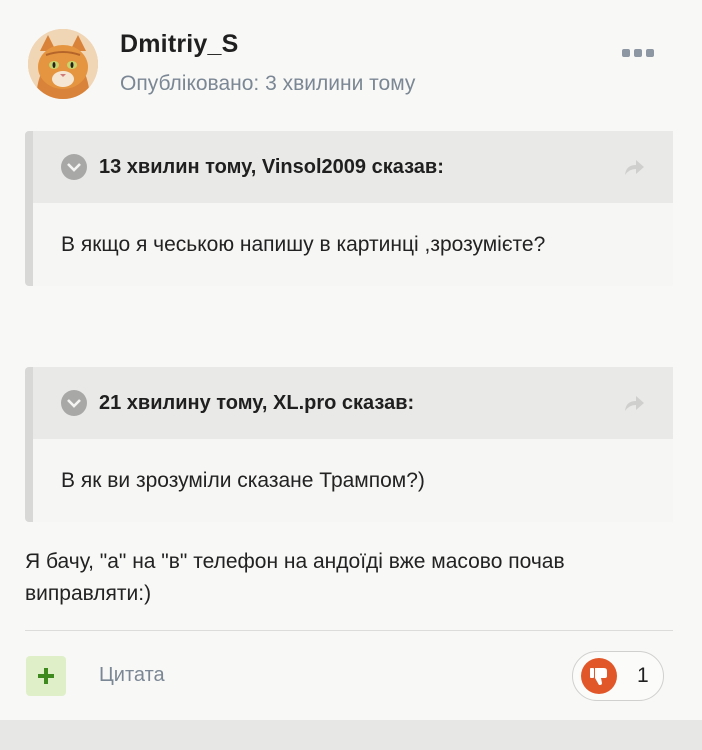  I want to click on published-time: Опубліковано: 3 хвилини тому, so click(268, 83).